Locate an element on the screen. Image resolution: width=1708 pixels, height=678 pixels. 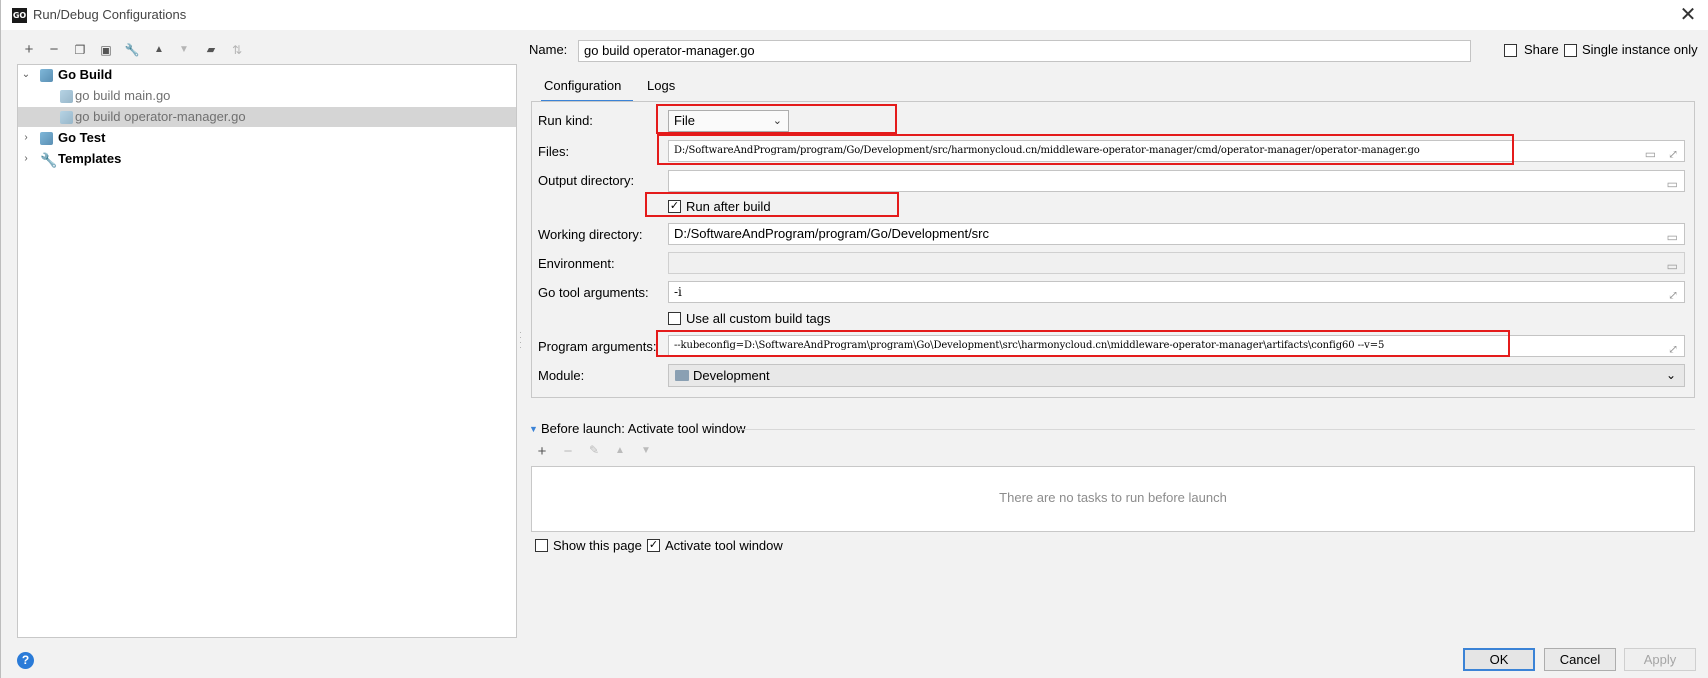
apply-button: Apply is located at coordinates (1660, 659).